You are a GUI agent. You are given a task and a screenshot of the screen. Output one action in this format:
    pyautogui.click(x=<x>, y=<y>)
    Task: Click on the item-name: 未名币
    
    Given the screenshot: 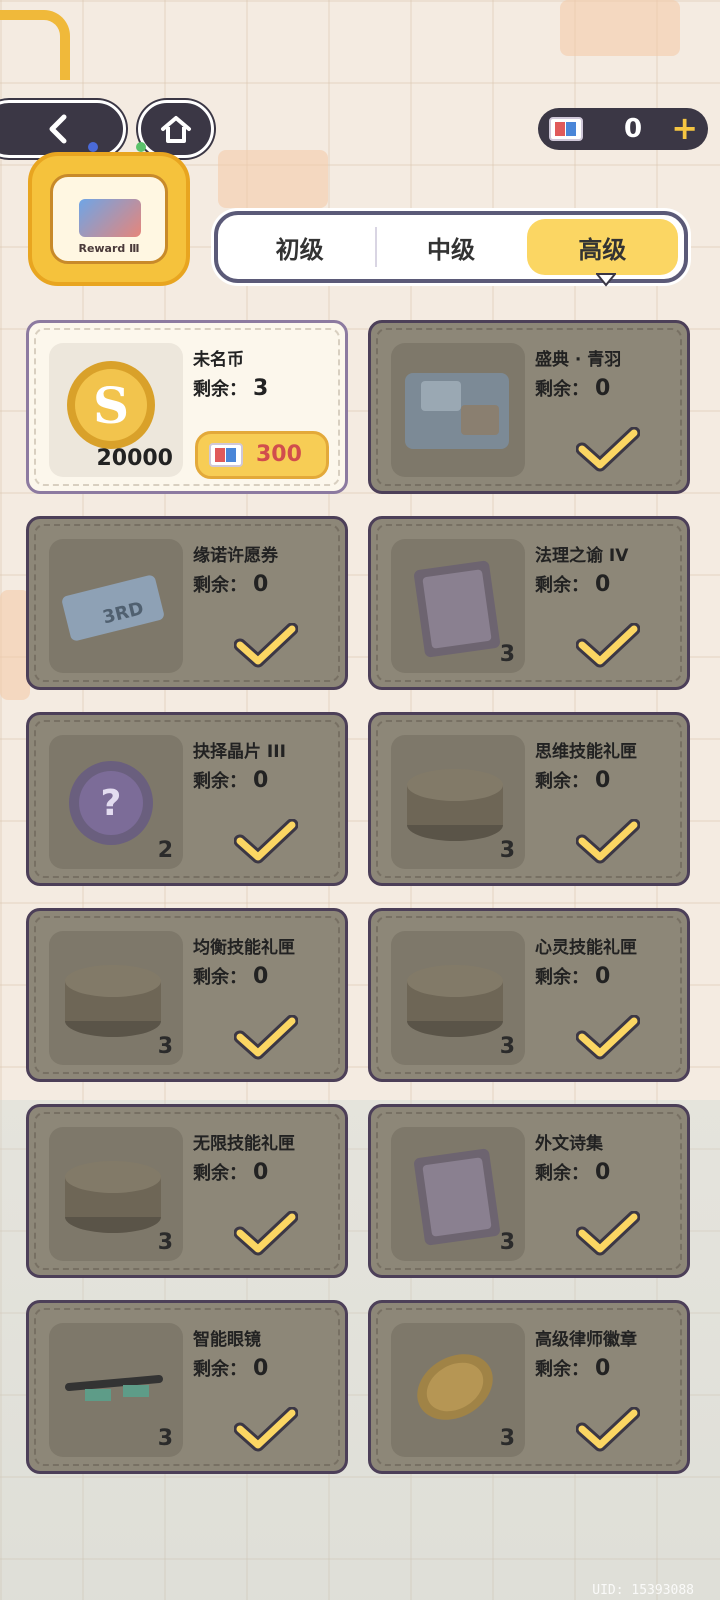 What is the action you would take?
    pyautogui.click(x=218, y=360)
    